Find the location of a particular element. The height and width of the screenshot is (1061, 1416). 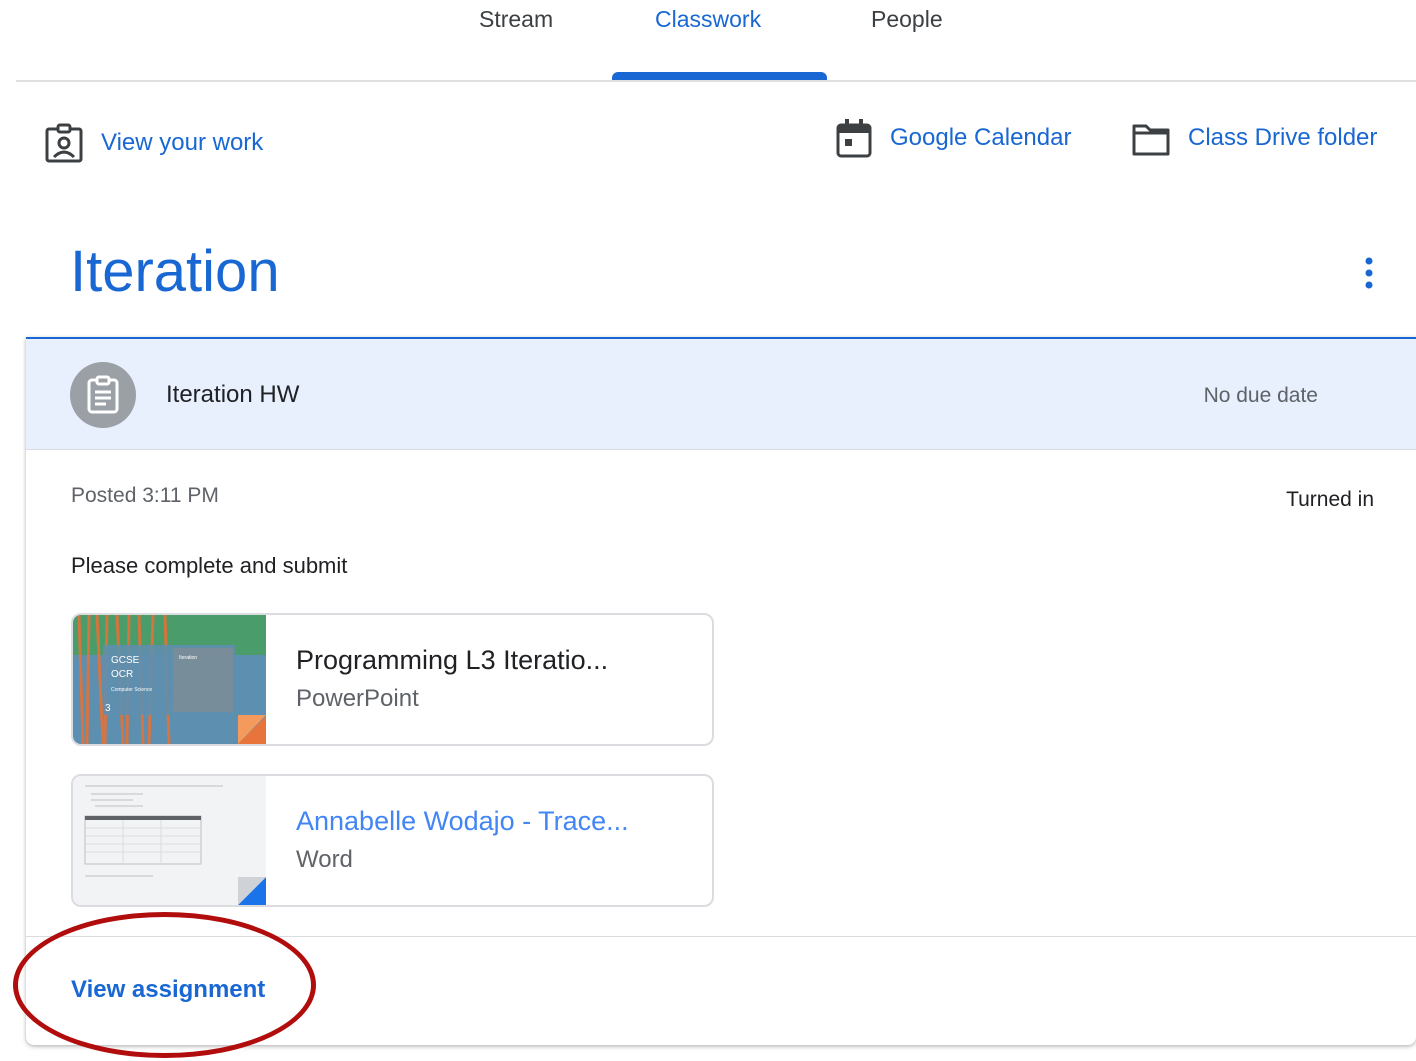

thumb-ocr: OCR is located at coordinates (122, 674).